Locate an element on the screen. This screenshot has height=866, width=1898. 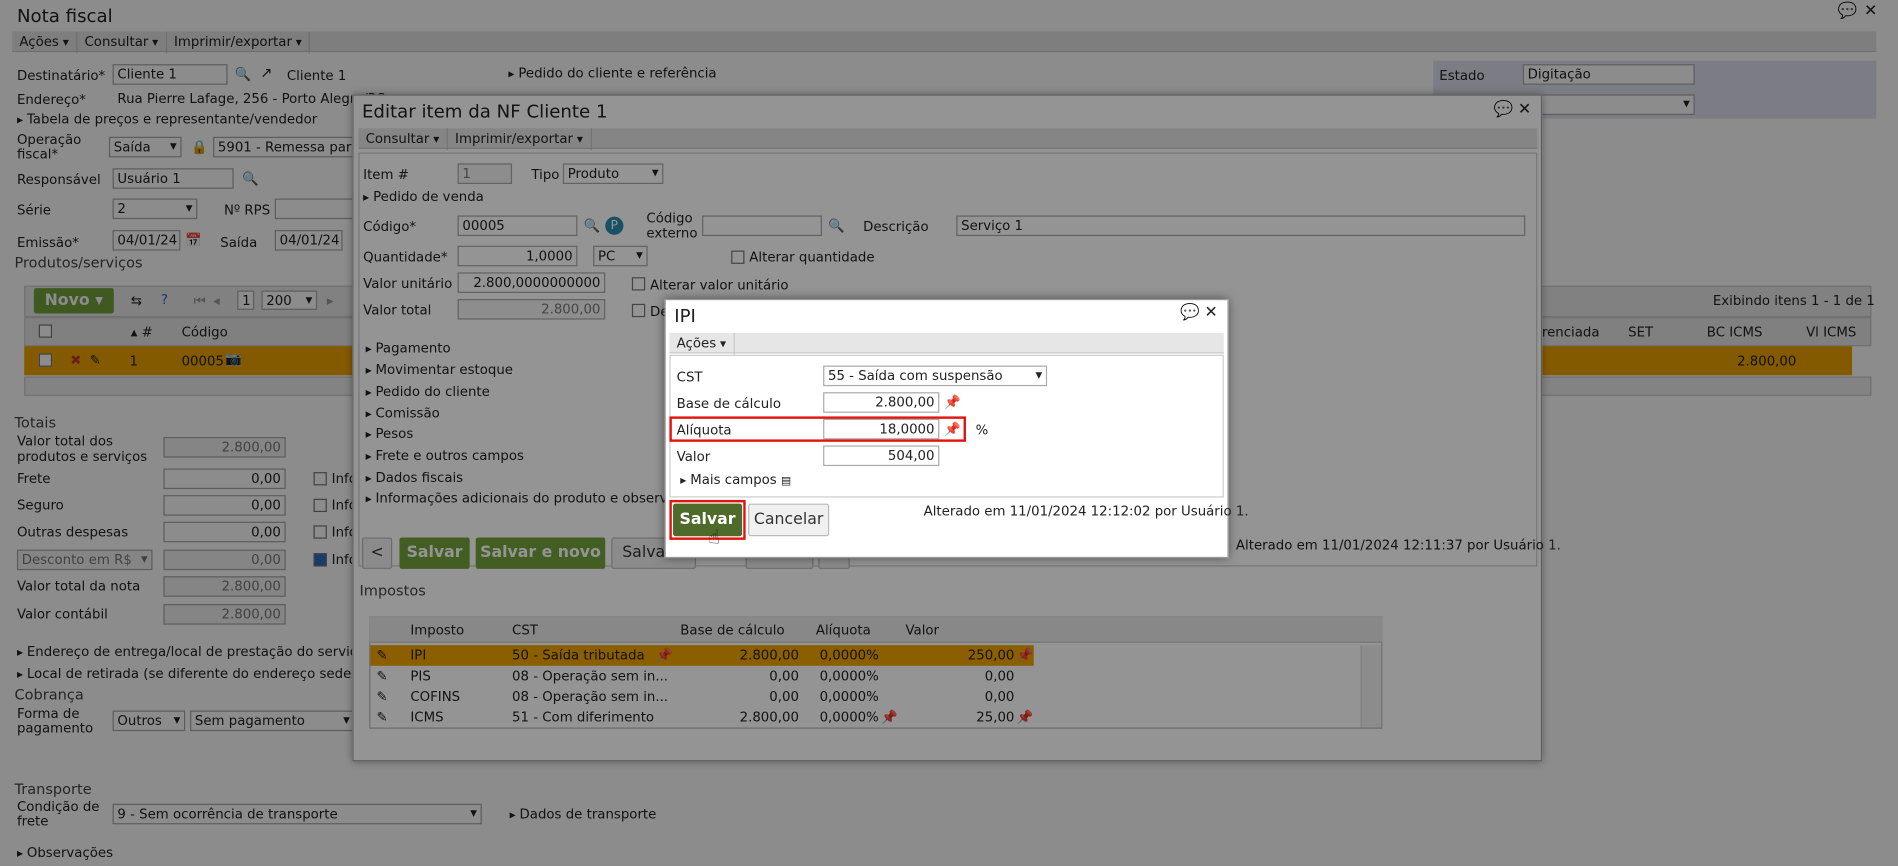
base-calculo-input: 2.800,00 is located at coordinates (881, 402).